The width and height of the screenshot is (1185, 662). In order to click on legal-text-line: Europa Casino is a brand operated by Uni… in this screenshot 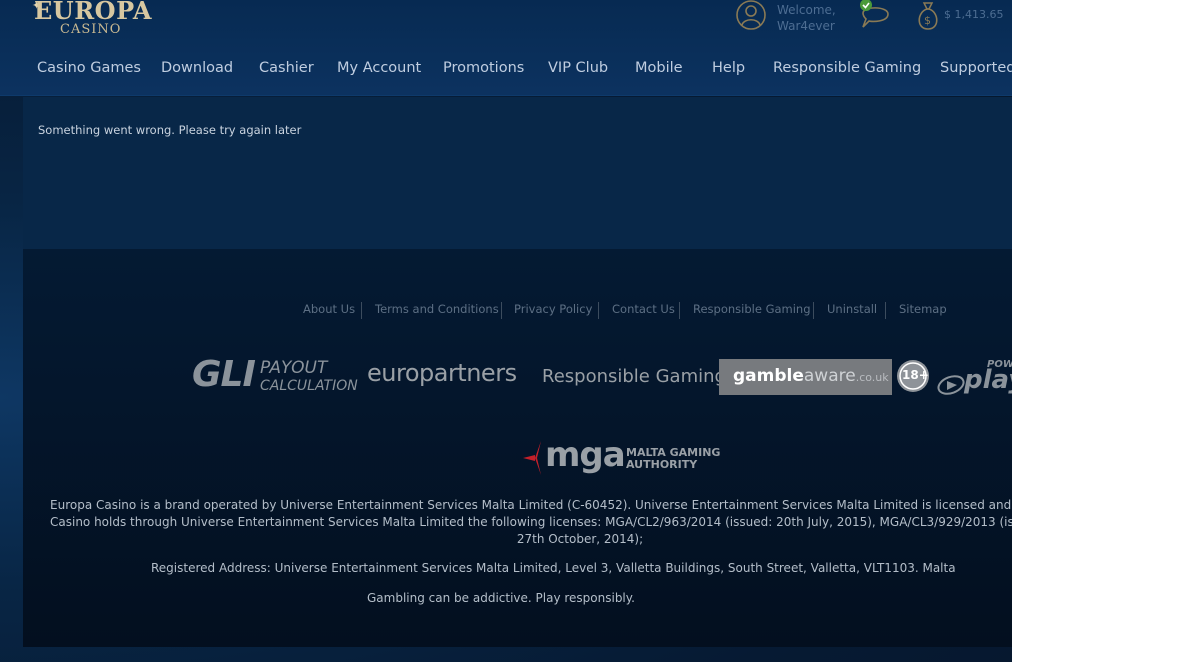, I will do `click(531, 505)`.